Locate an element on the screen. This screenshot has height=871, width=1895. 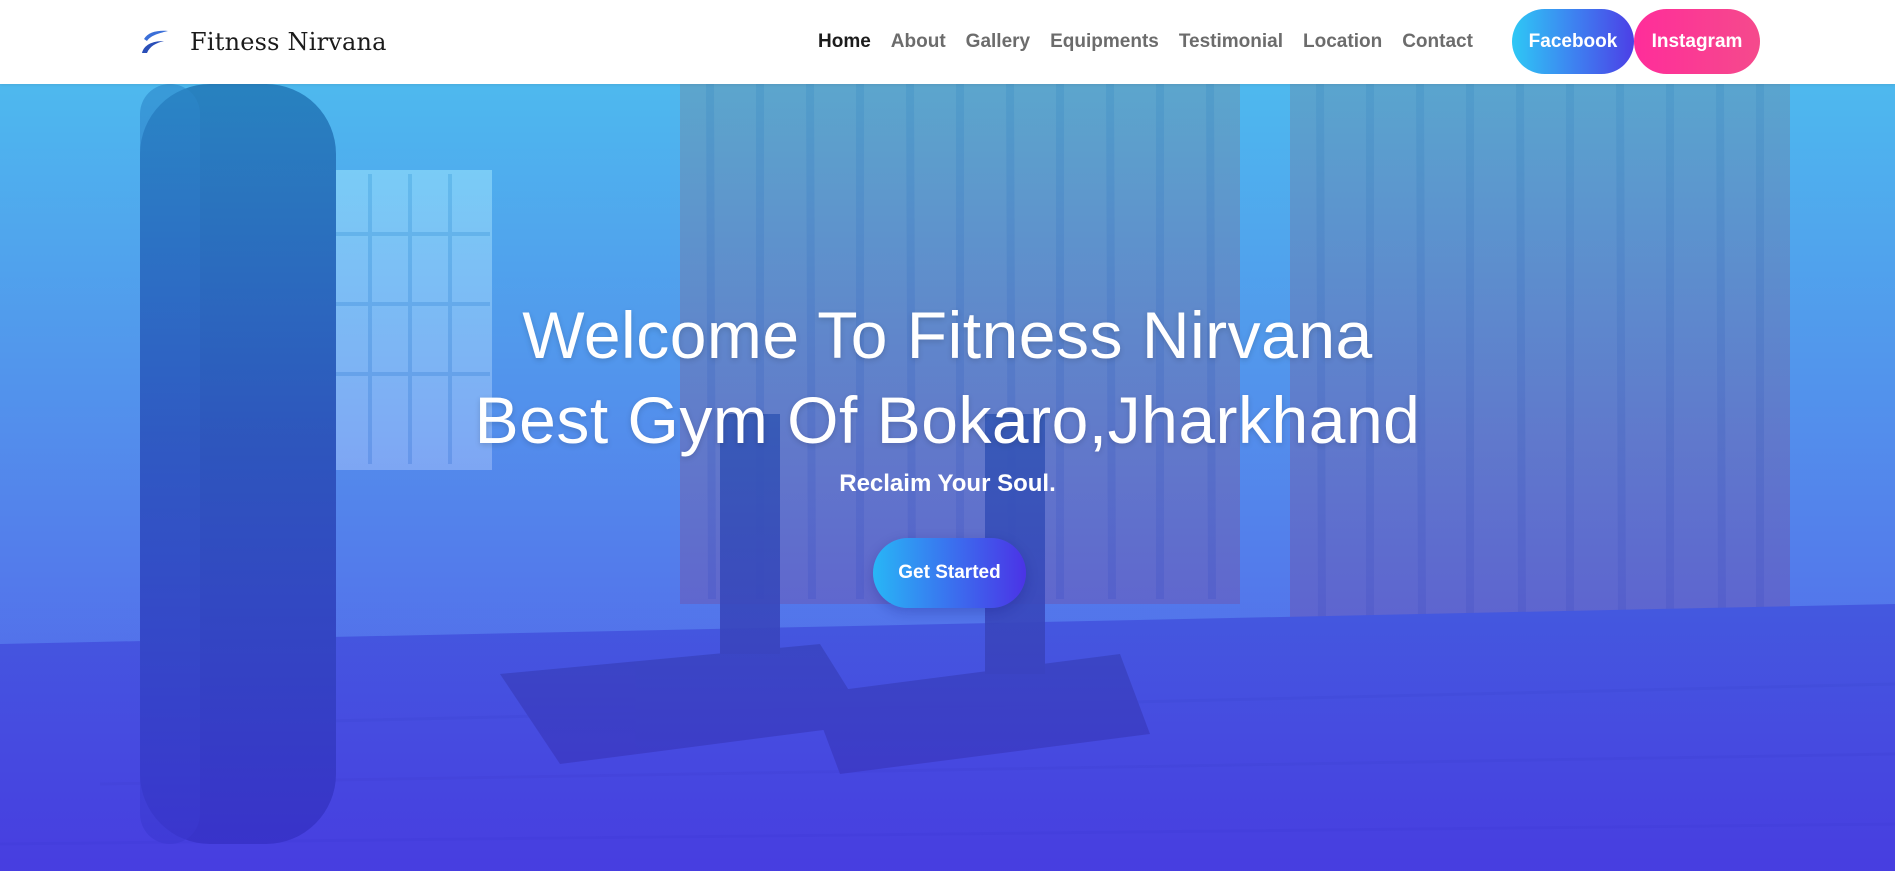
nav-testimonial: Testimonial is located at coordinates (1231, 42).